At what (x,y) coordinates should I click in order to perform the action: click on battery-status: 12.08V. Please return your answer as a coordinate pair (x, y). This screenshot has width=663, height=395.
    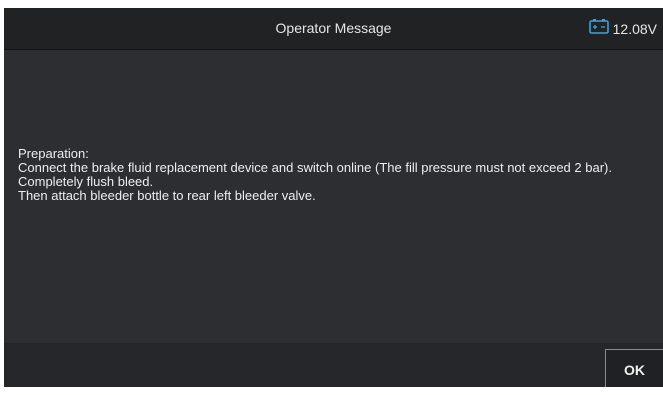
    Looking at the image, I should click on (622, 28).